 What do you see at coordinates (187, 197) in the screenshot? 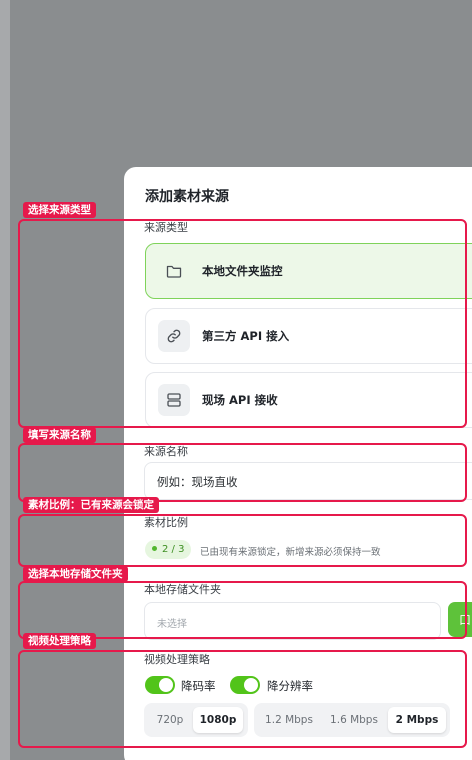
I see `modal-title: 添加素材来源` at bounding box center [187, 197].